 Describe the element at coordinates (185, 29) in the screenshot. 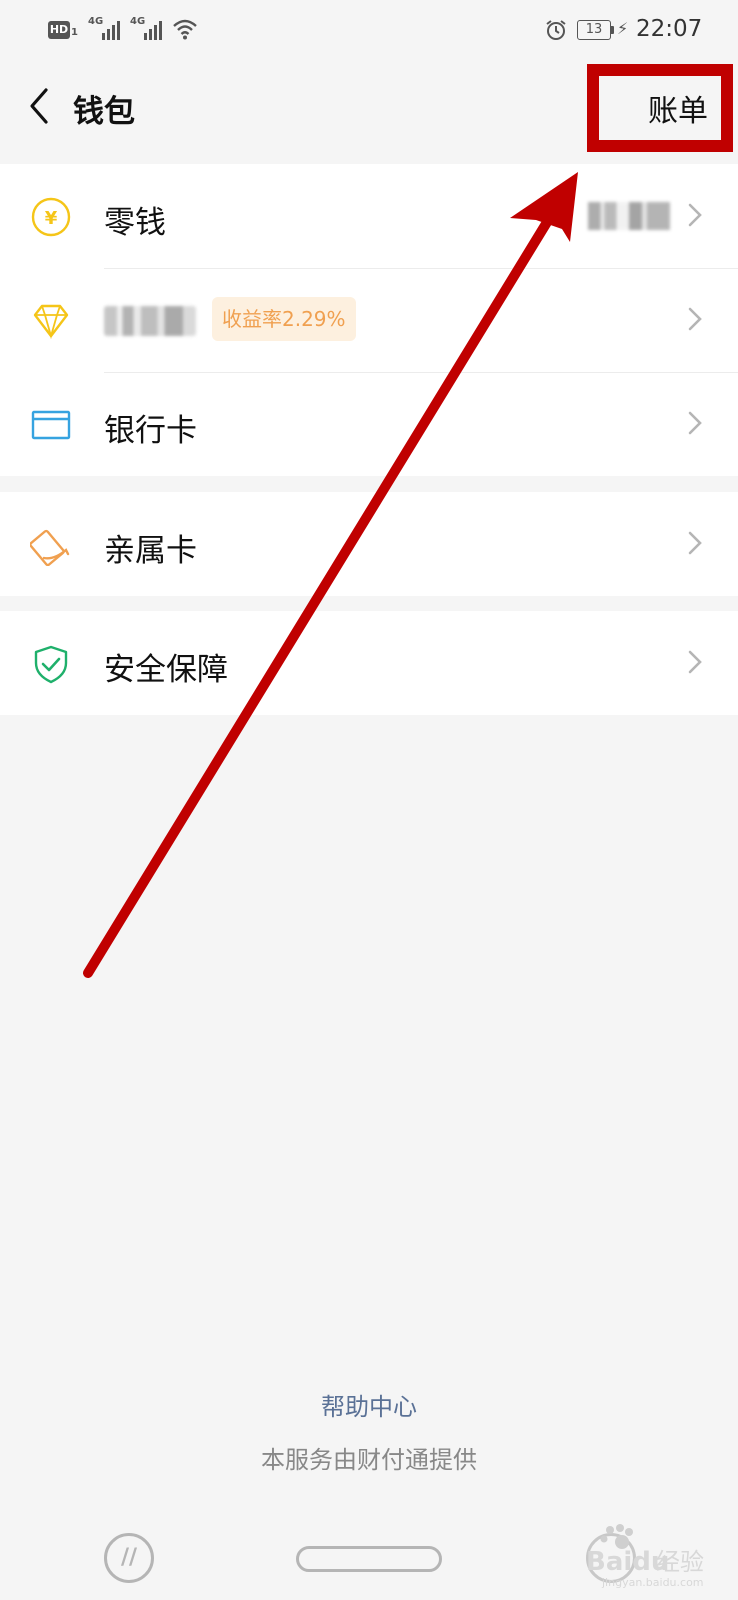

I see `wifi-icon` at that location.